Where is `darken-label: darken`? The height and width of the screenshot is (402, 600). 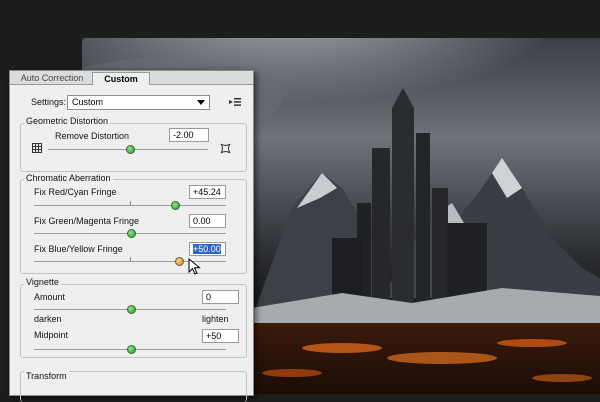 darken-label: darken is located at coordinates (48, 319).